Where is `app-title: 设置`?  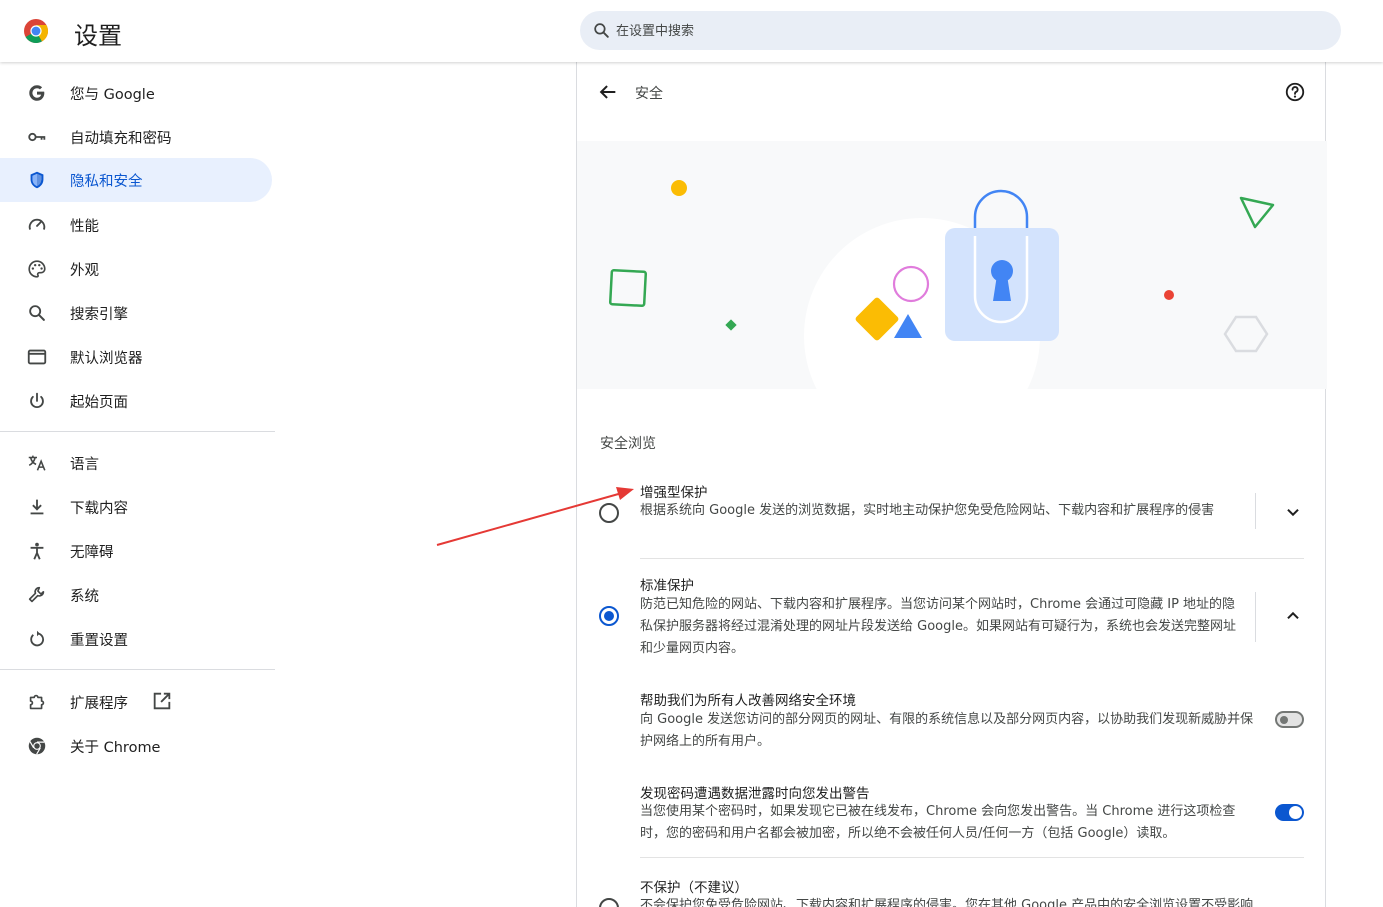 app-title: 设置 is located at coordinates (98, 36).